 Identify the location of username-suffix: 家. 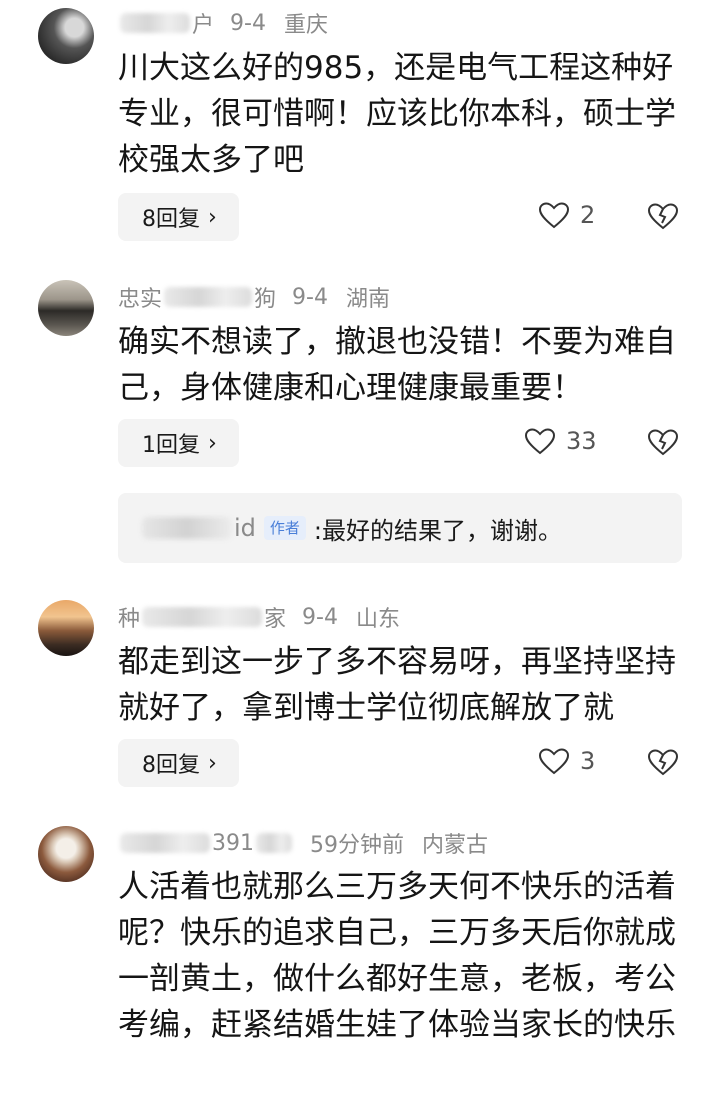
(275, 619).